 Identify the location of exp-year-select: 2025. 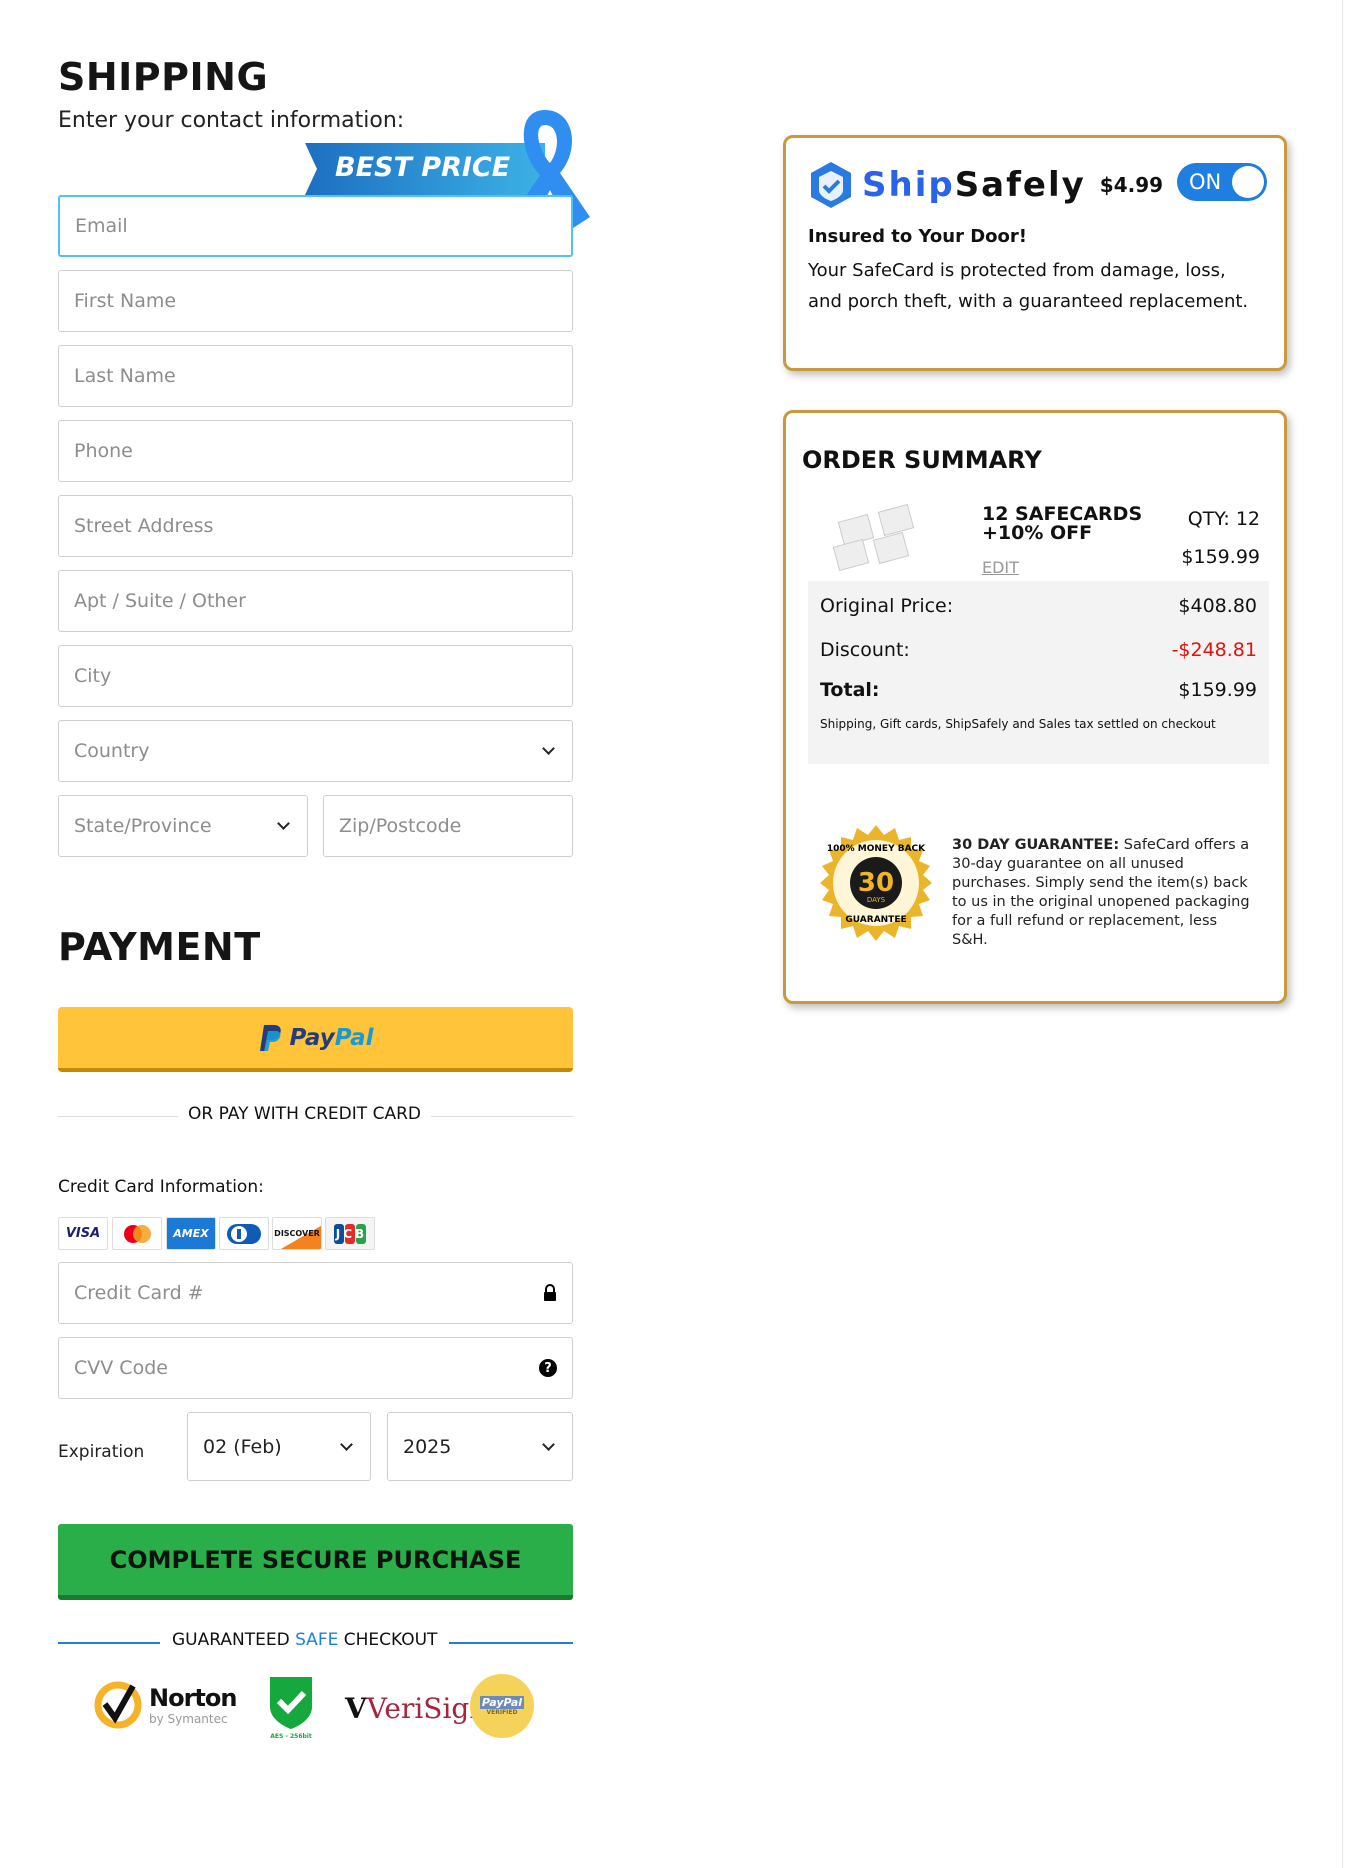
(480, 1446).